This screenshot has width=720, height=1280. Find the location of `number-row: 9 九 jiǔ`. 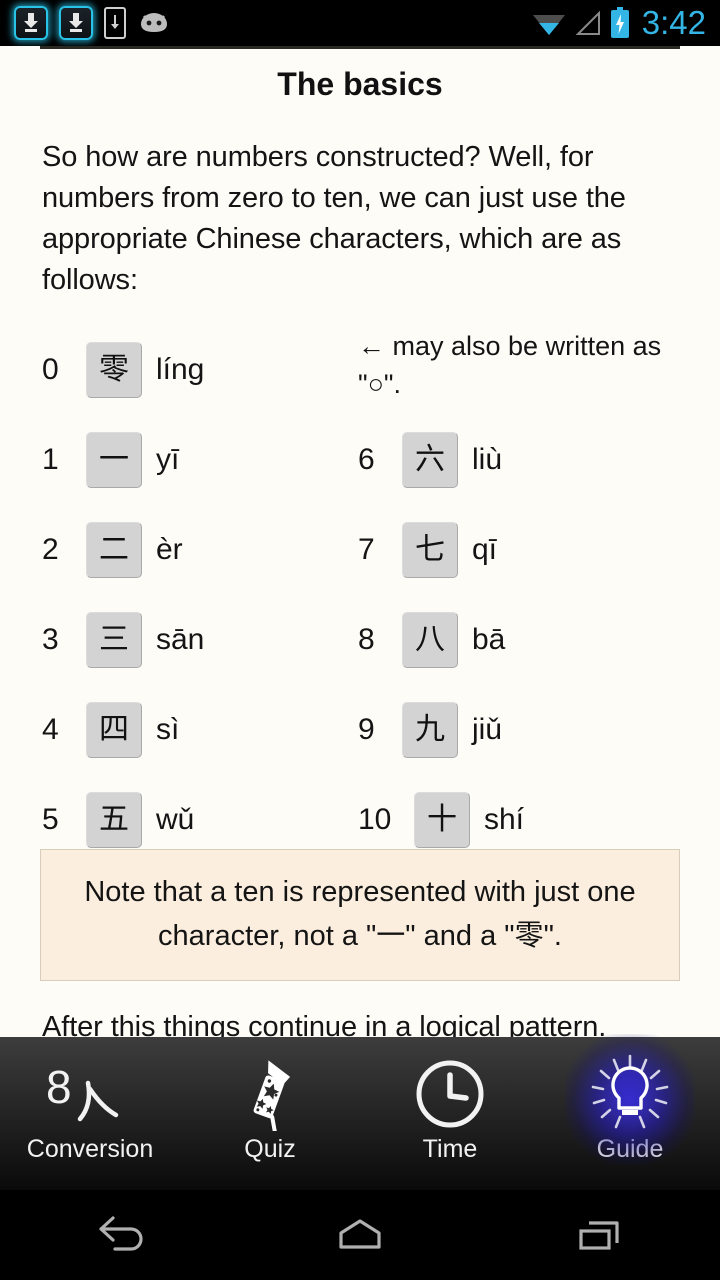

number-row: 9 九 jiǔ is located at coordinates (441, 730).